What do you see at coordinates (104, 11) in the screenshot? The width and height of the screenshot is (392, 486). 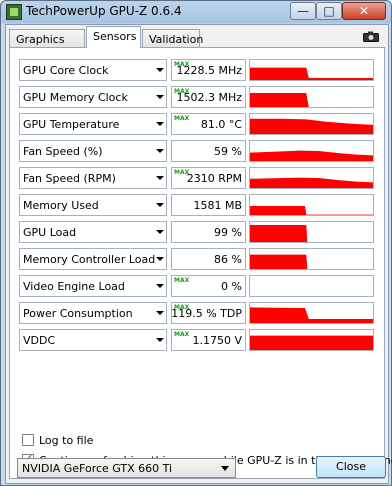 I see `window-title: TechPowerUp GPU-Z 0.6.4` at bounding box center [104, 11].